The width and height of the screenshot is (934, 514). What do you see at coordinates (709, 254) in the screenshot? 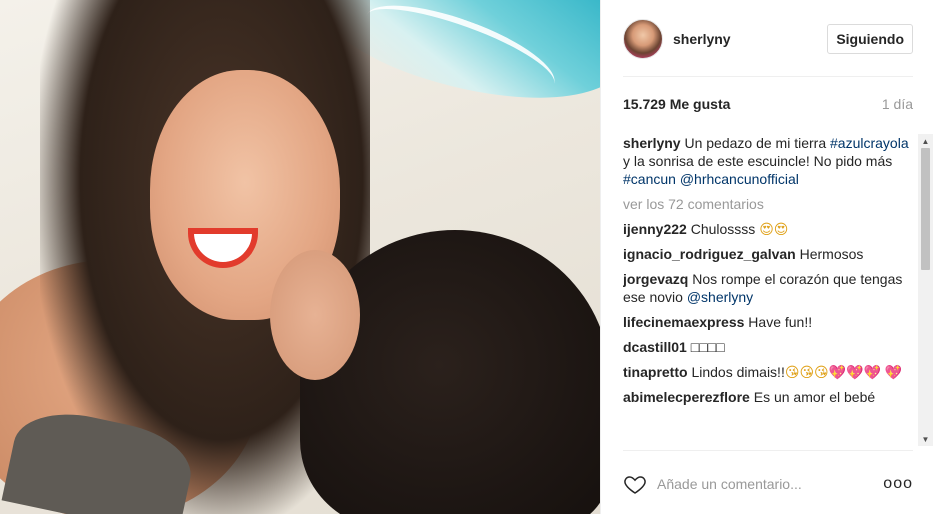
I see `comment-username: ignacio_rodriguez_galvan` at bounding box center [709, 254].